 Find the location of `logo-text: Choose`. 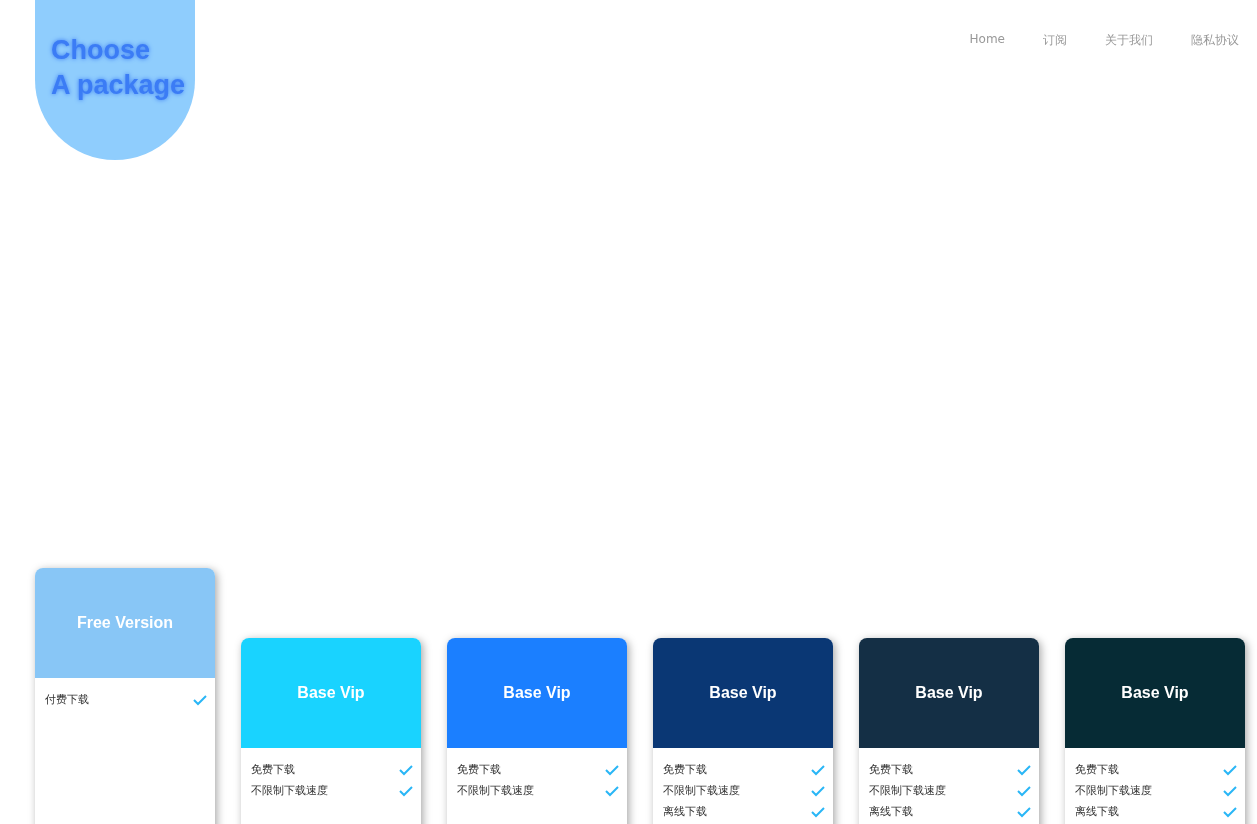

logo-text: Choose is located at coordinates (101, 50).